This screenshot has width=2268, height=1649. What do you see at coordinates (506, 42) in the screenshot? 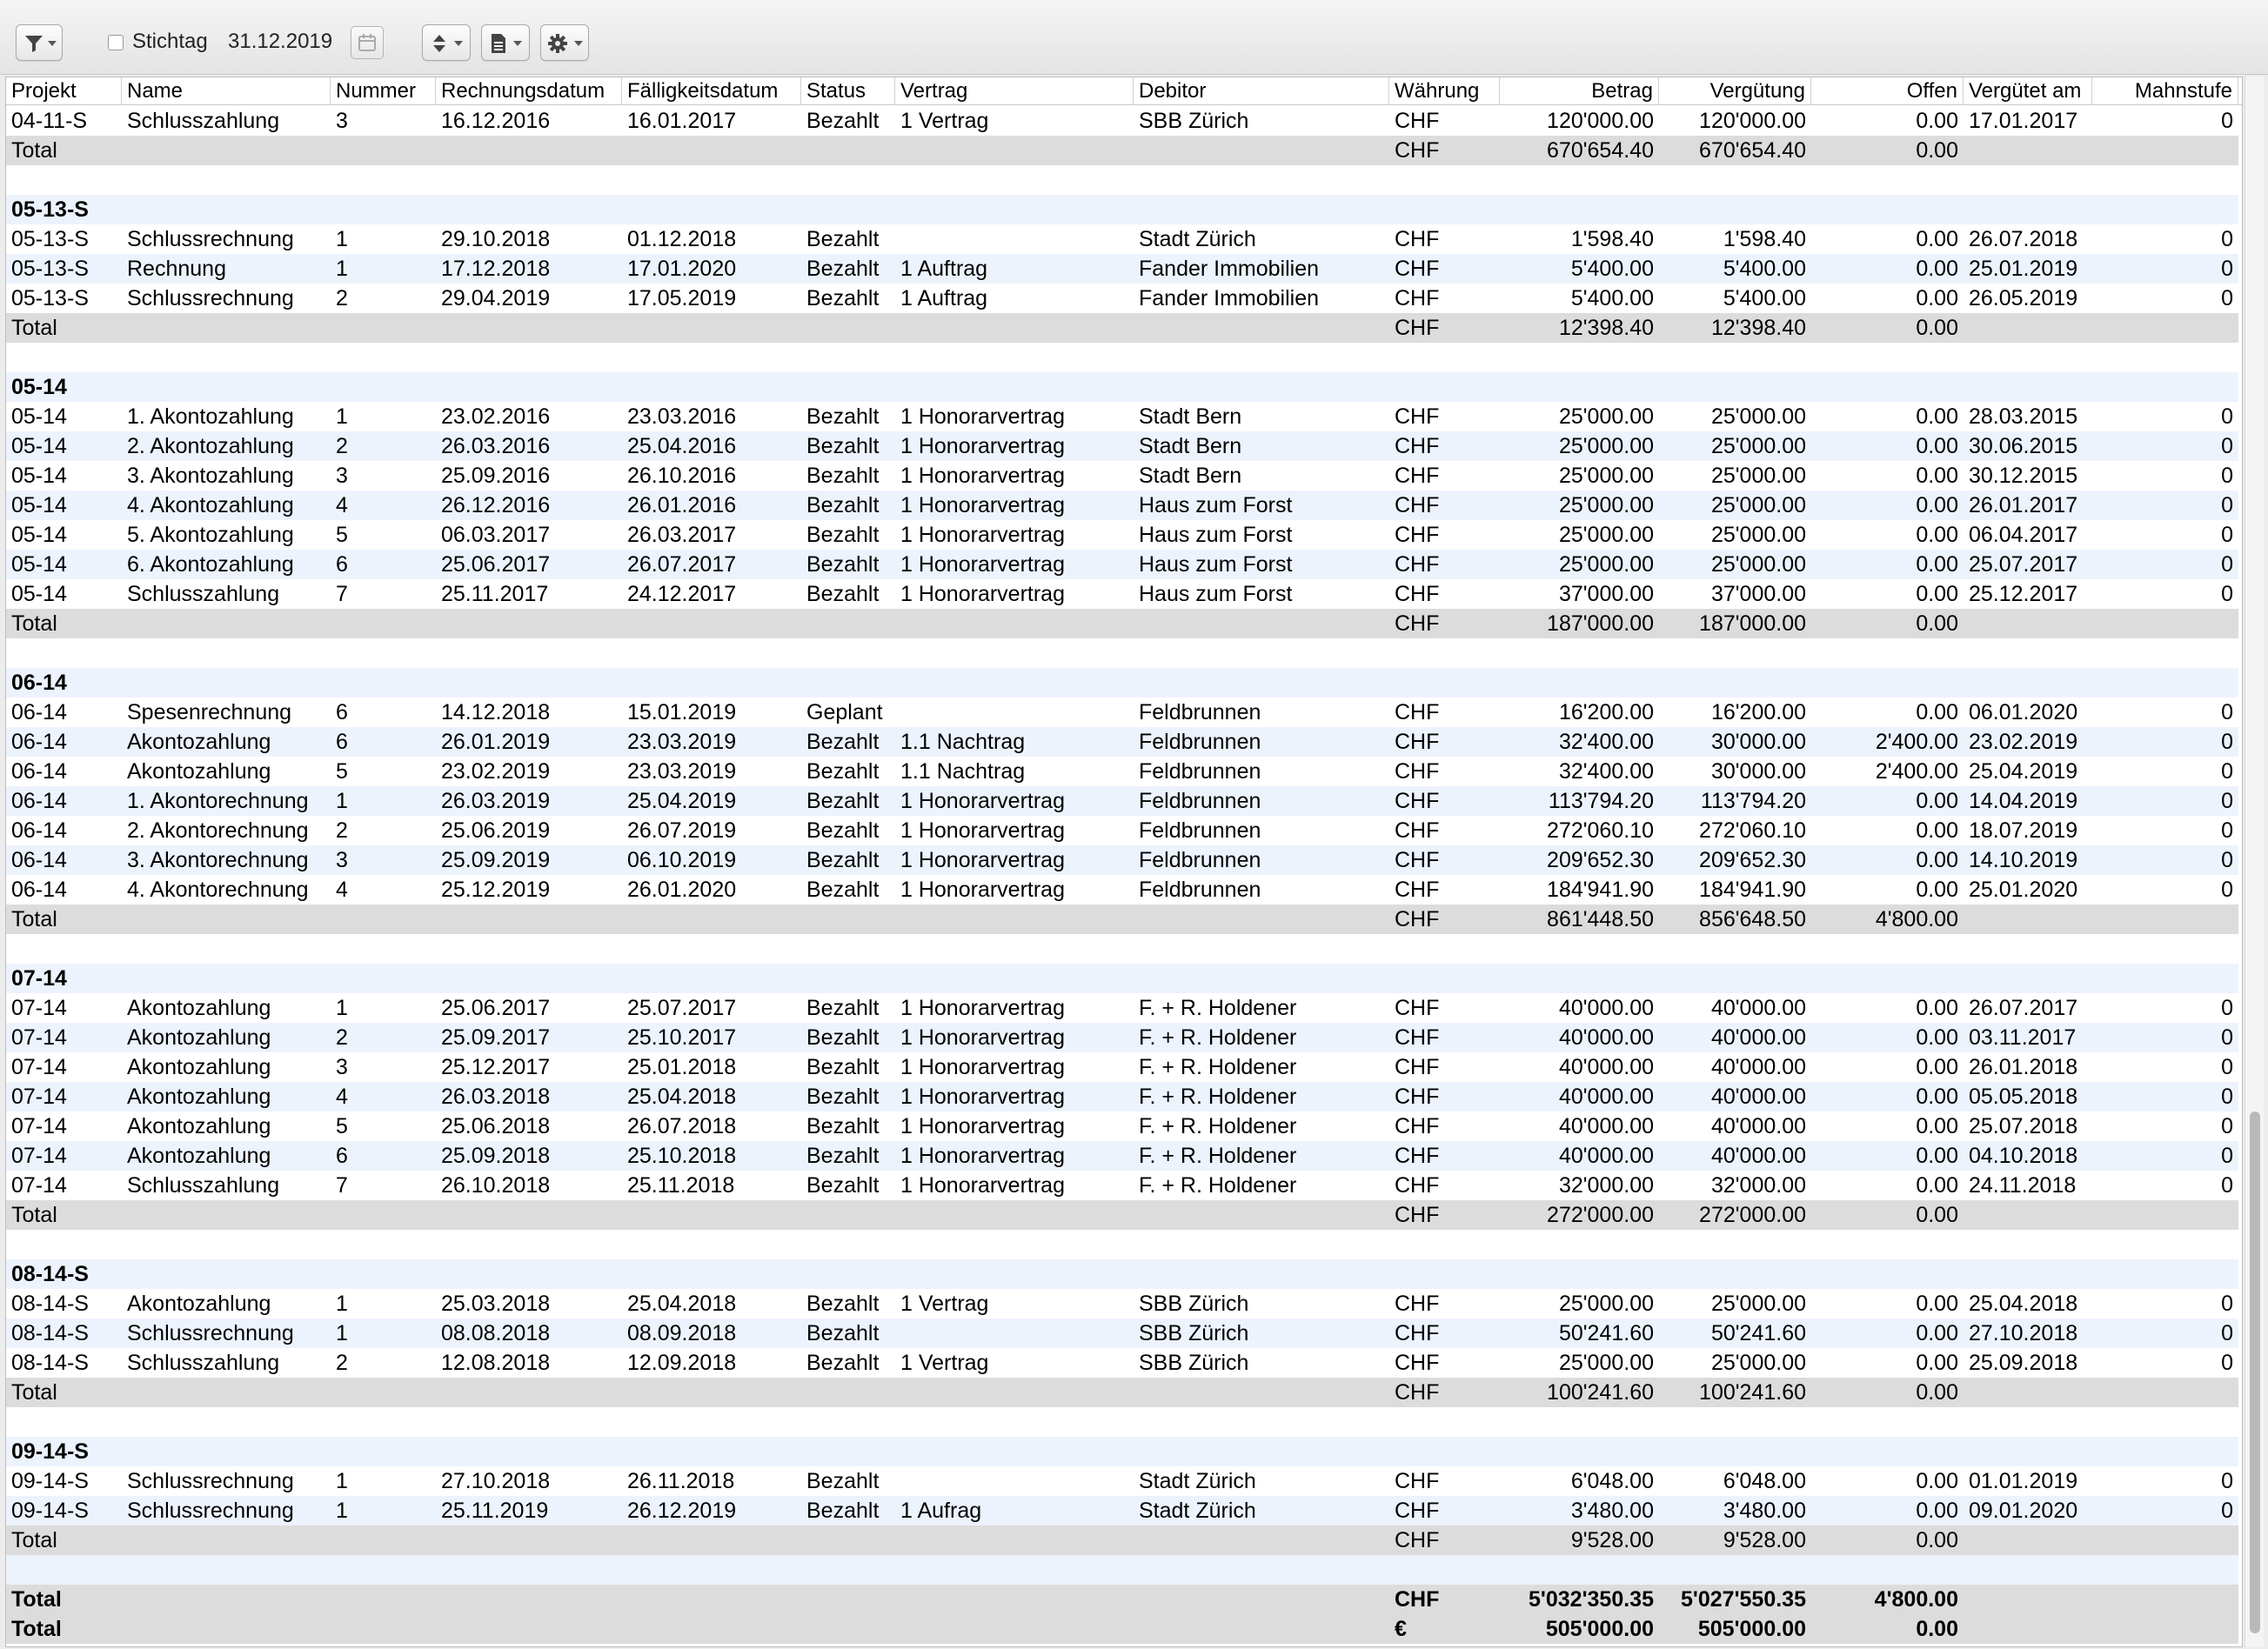
I see `document-button` at bounding box center [506, 42].